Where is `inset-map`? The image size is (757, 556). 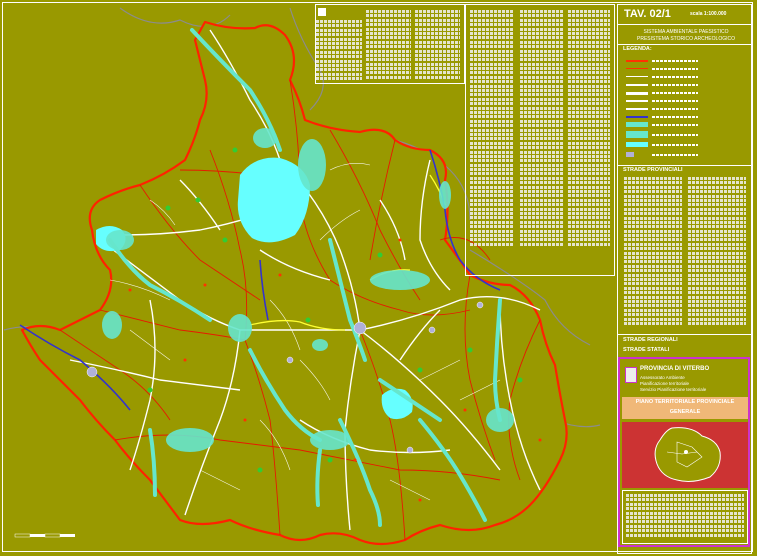
inset-map is located at coordinates (685, 455).